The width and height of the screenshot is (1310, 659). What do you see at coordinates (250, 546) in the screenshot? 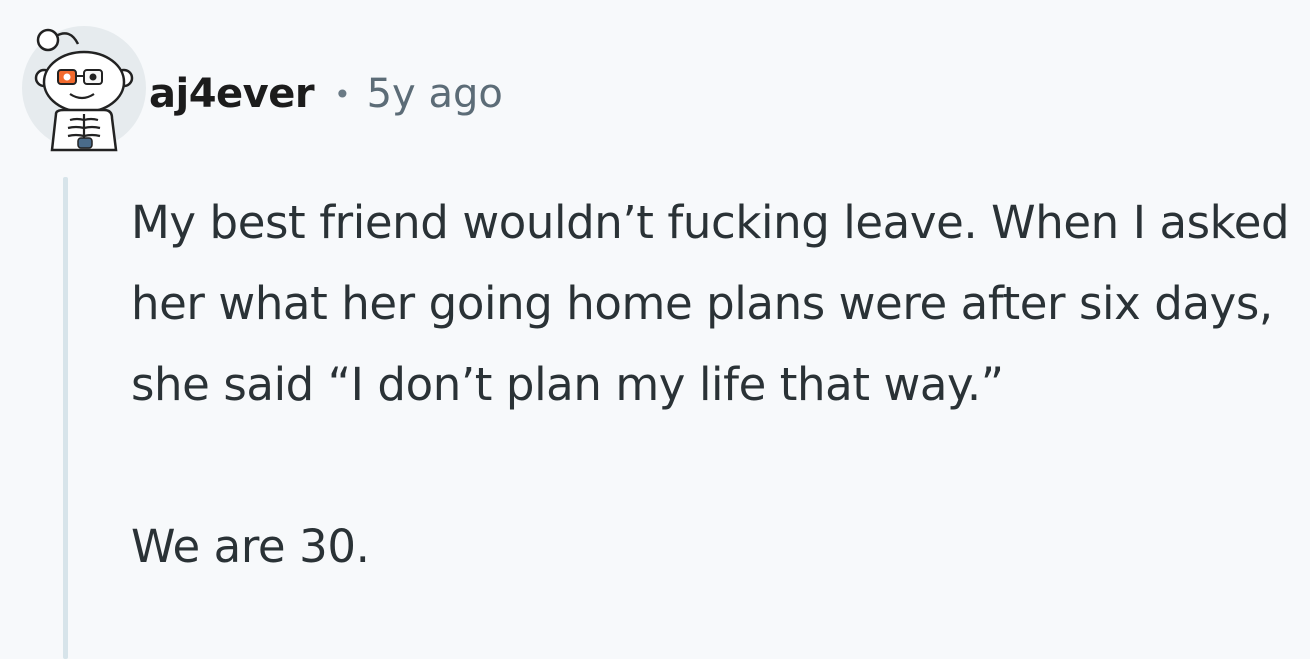
I see `comment-paragraph: We are 30.` at bounding box center [250, 546].